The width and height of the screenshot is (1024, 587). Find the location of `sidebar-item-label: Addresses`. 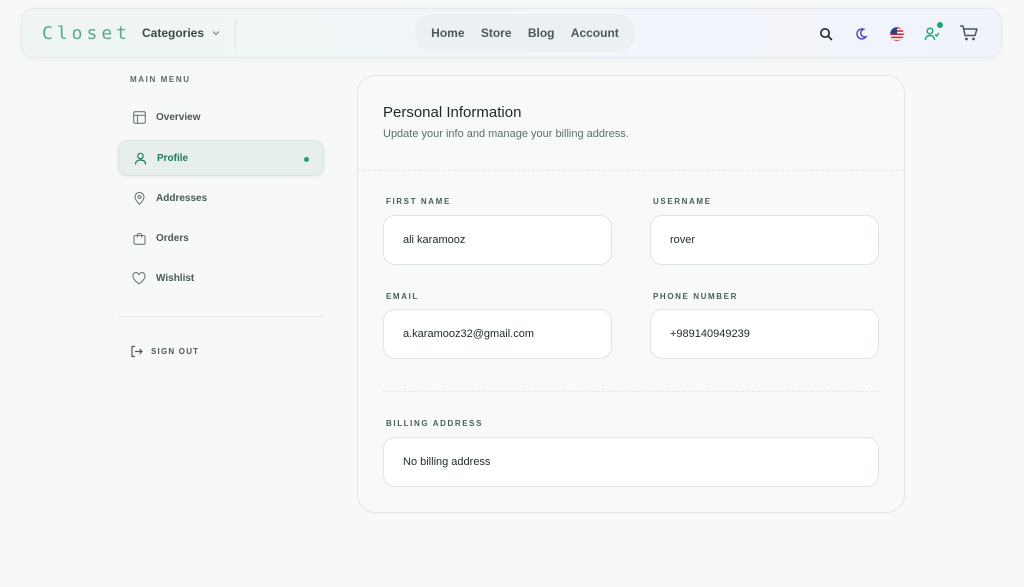

sidebar-item-label: Addresses is located at coordinates (182, 198).